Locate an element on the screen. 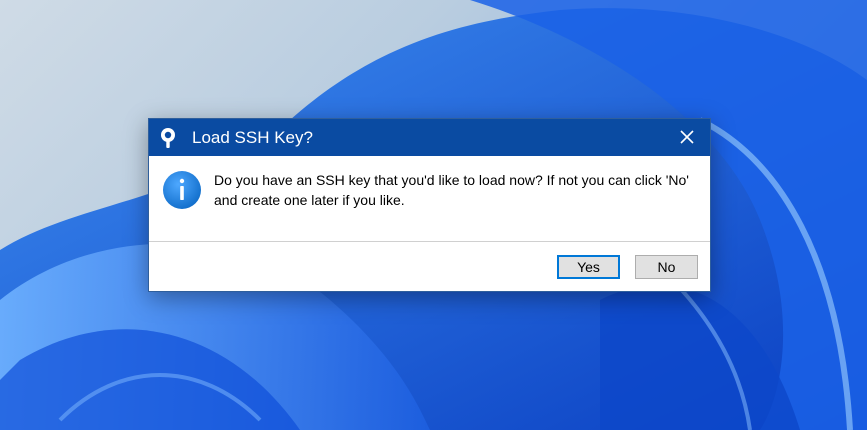 The image size is (867, 430). sourcetree-icon is located at coordinates (168, 138).